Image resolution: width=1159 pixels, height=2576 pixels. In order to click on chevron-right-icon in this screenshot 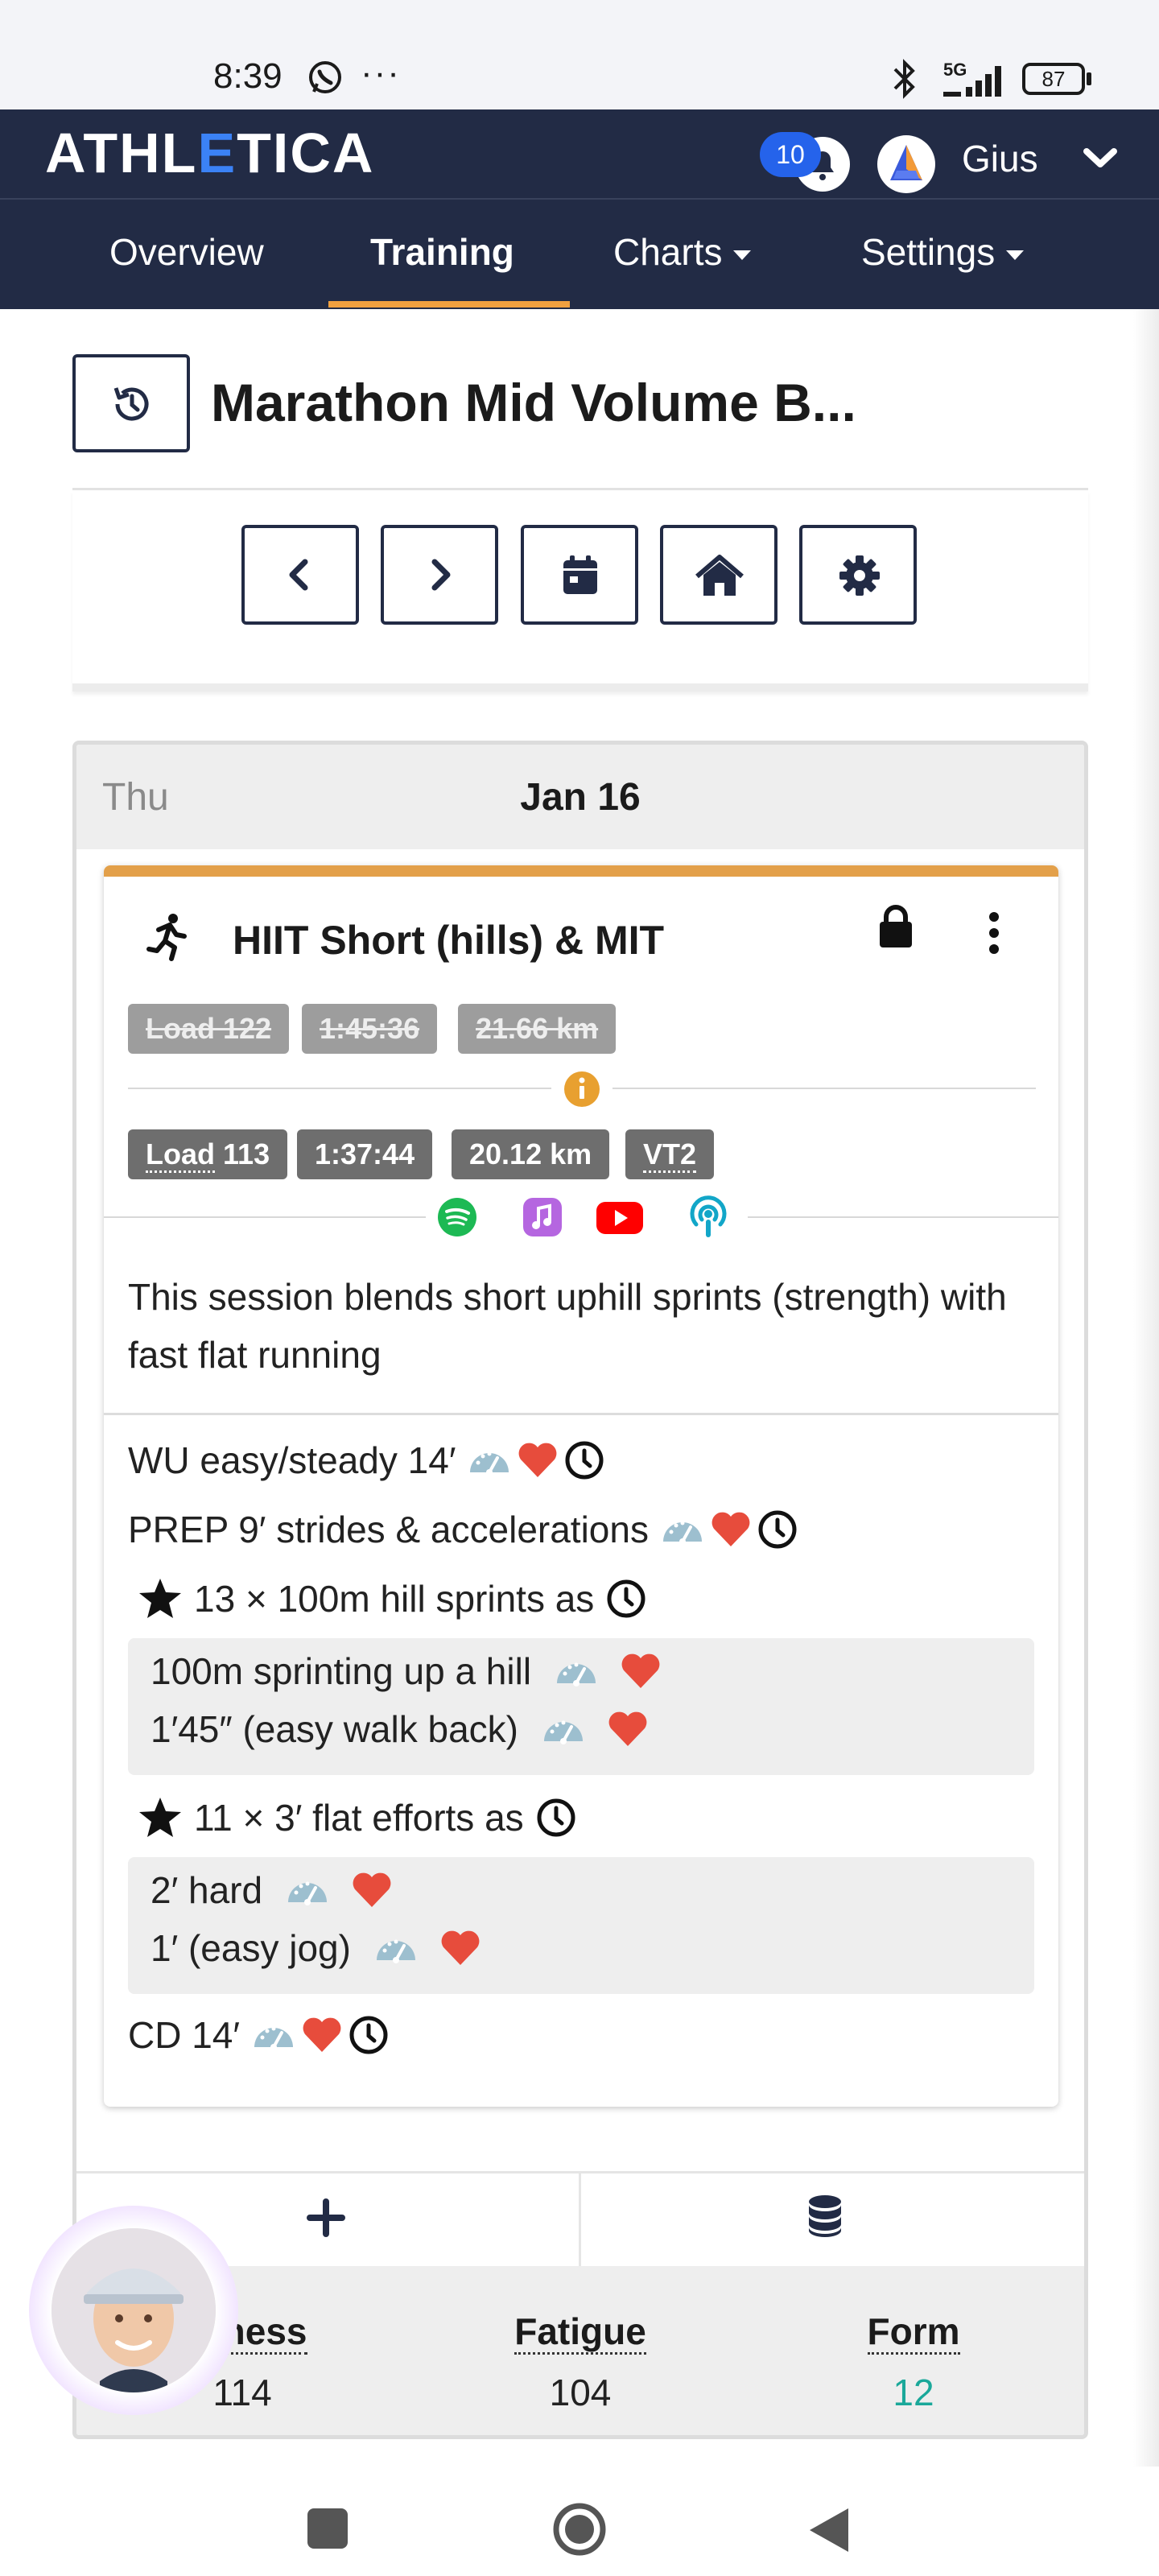, I will do `click(440, 575)`.